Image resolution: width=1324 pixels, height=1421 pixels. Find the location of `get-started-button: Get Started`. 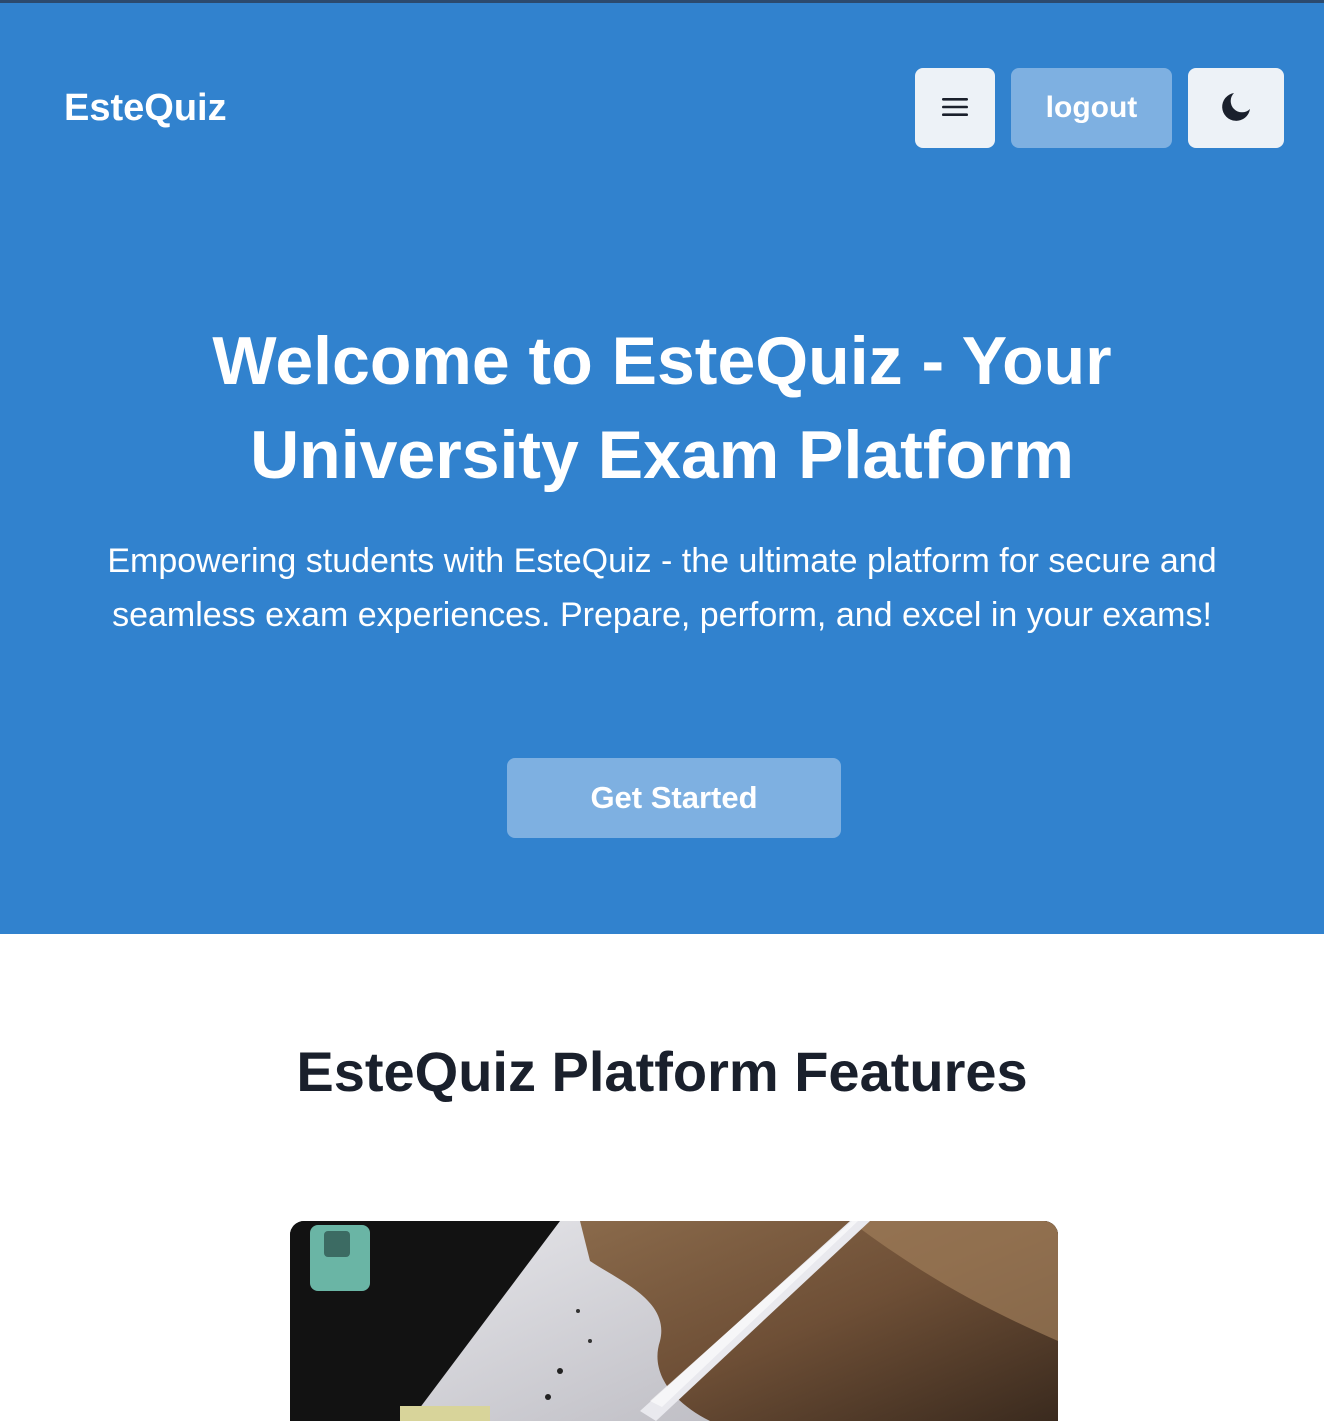

get-started-button: Get Started is located at coordinates (674, 798).